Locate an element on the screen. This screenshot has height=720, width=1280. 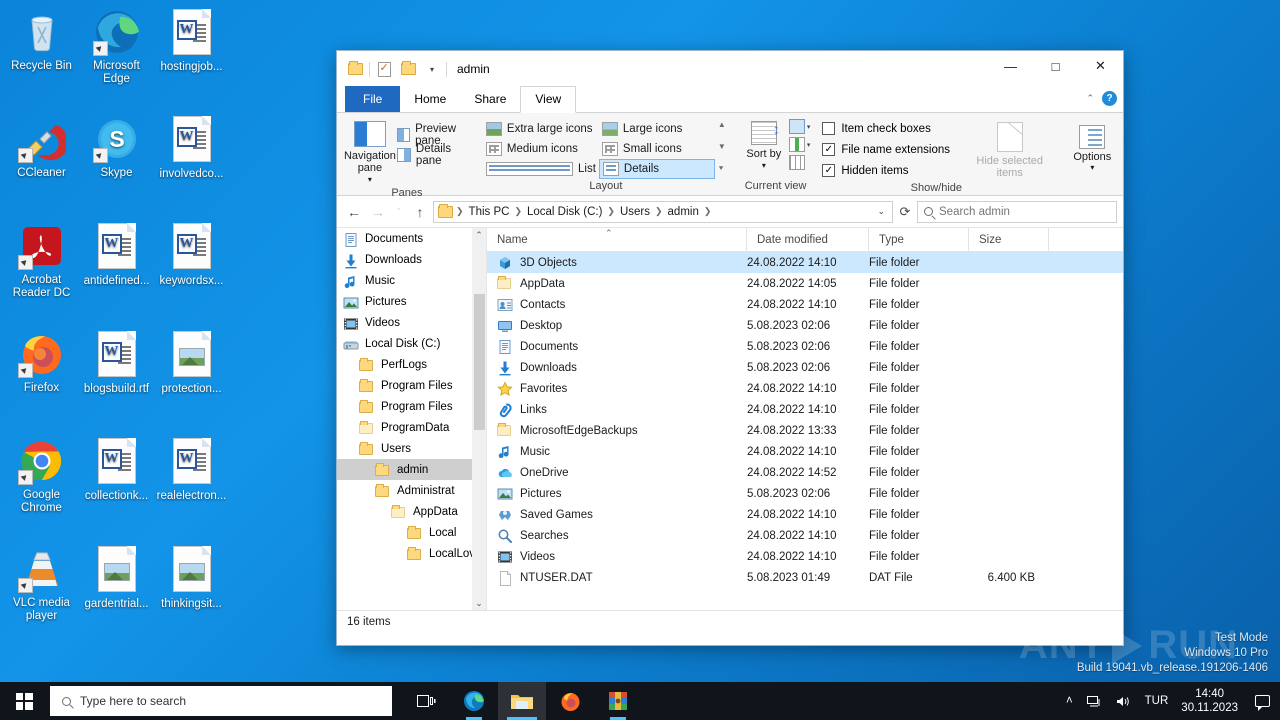
tab-home: Home is located at coordinates (430, 99).